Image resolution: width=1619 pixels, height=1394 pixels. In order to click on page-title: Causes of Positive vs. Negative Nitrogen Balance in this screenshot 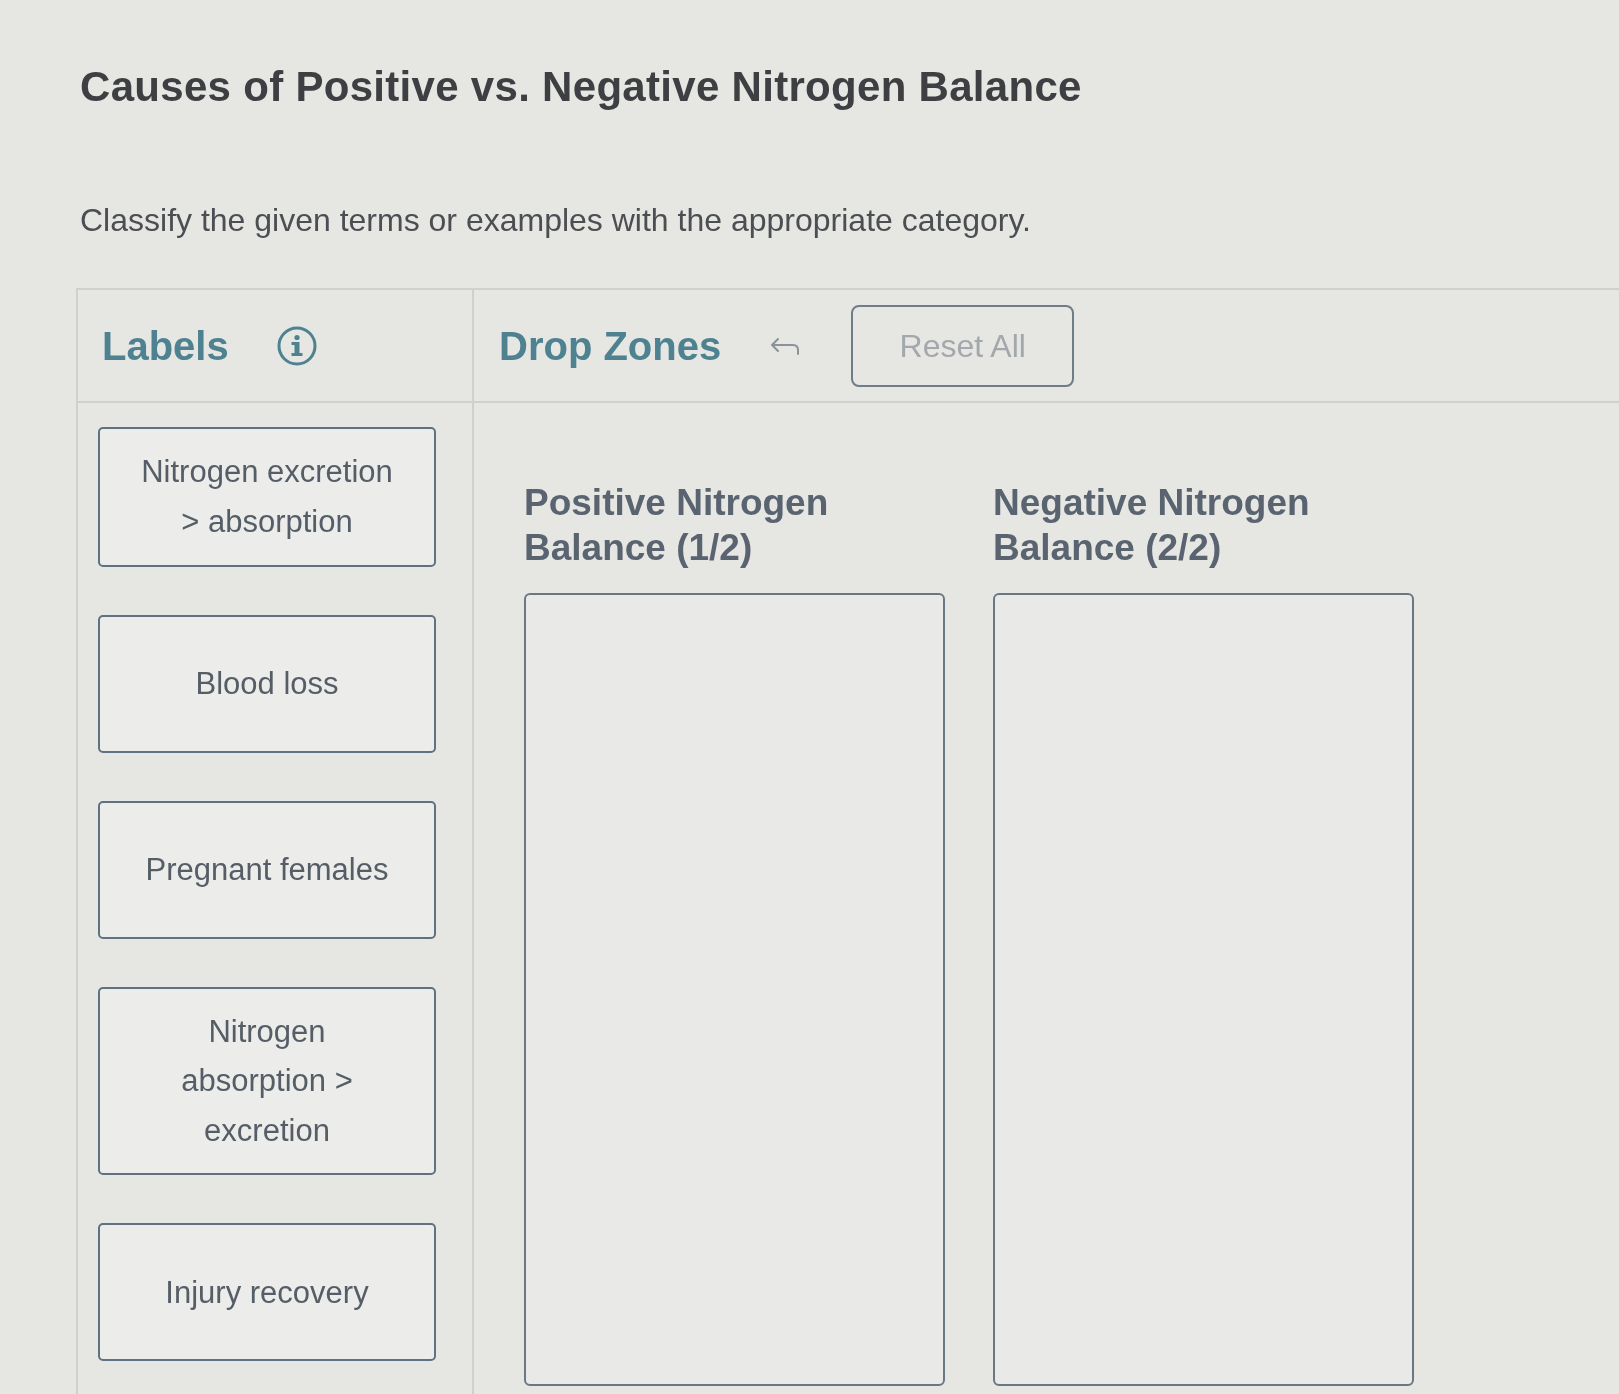, I will do `click(581, 87)`.